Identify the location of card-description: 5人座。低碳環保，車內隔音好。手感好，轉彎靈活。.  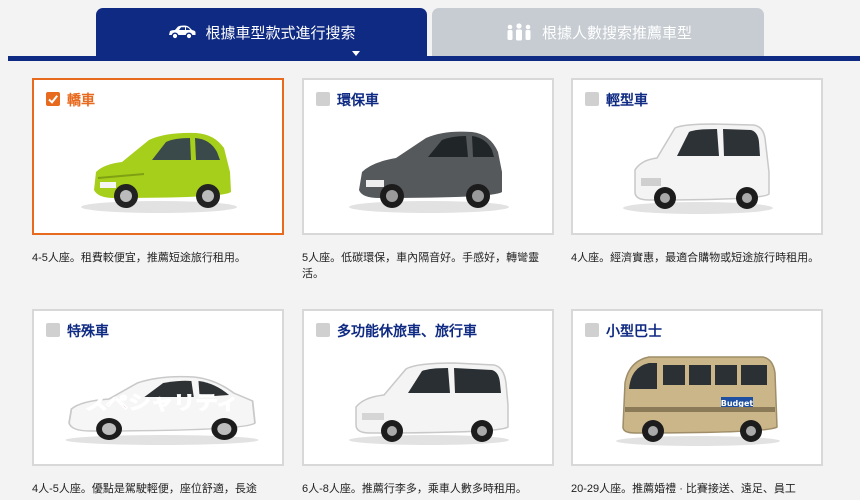
(421, 266).